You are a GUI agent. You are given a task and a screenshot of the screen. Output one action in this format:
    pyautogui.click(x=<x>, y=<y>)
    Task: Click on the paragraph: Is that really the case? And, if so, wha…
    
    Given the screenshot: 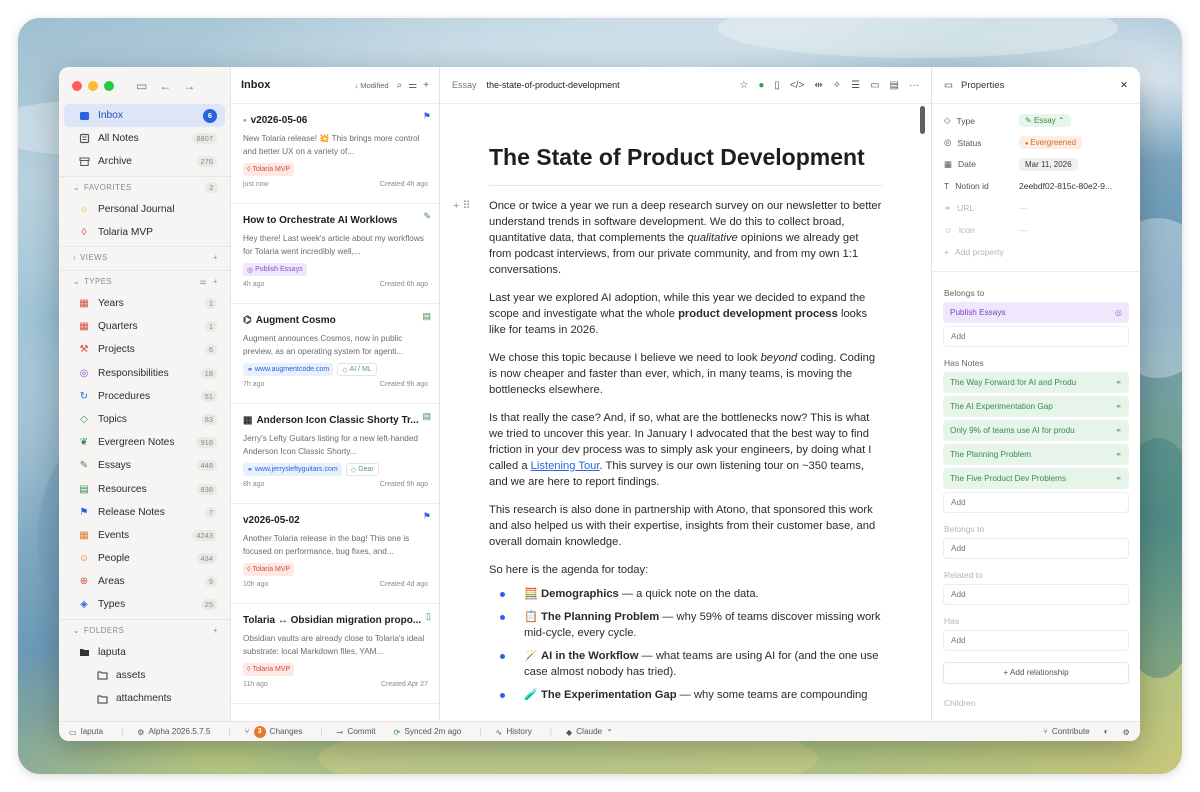 What is the action you would take?
    pyautogui.click(x=686, y=450)
    